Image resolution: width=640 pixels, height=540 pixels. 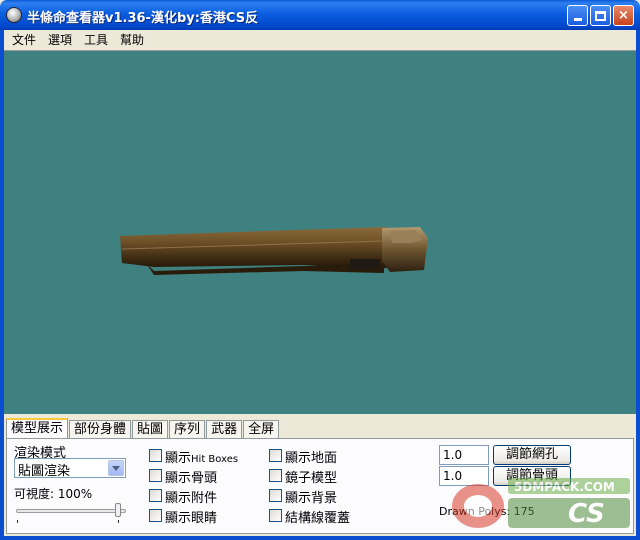 What do you see at coordinates (132, 40) in the screenshot?
I see `menu-help: 幫助` at bounding box center [132, 40].